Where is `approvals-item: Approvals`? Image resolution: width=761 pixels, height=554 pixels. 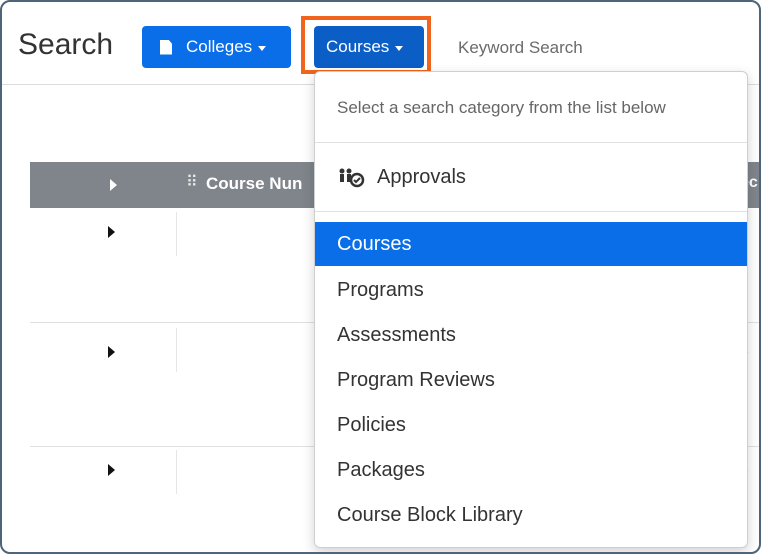 approvals-item: Approvals is located at coordinates (401, 177).